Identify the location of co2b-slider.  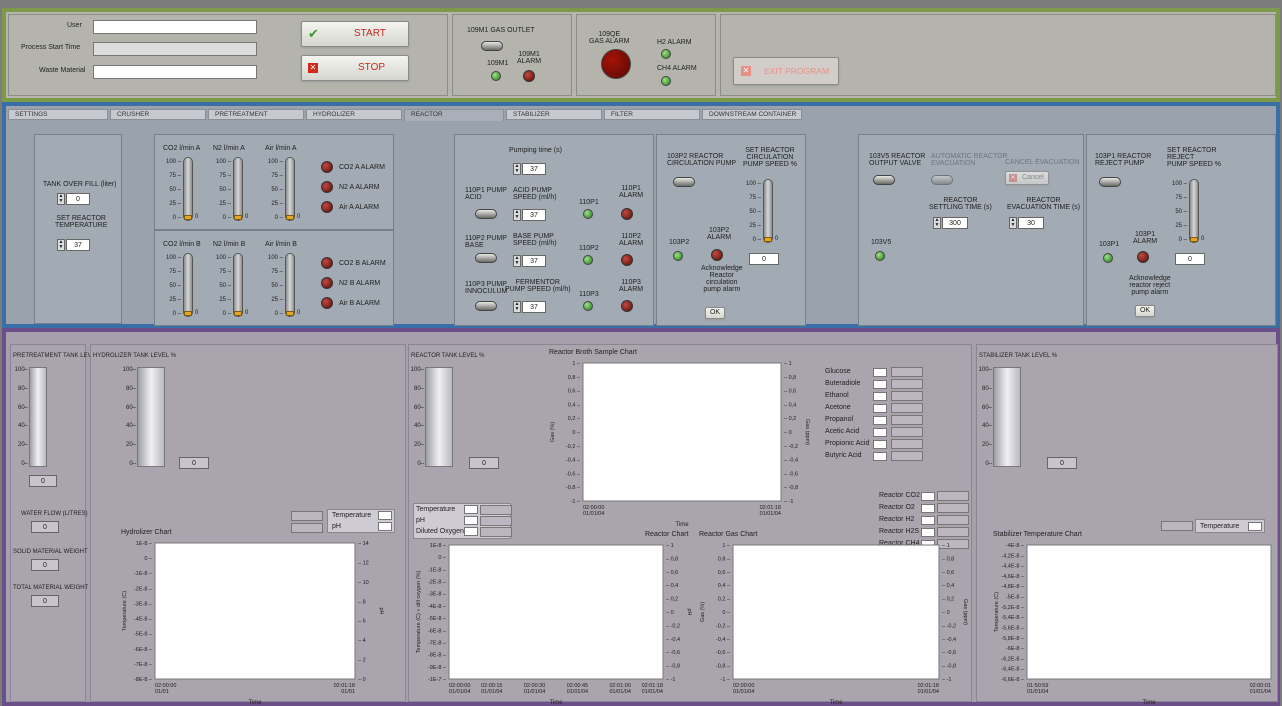
(188, 285).